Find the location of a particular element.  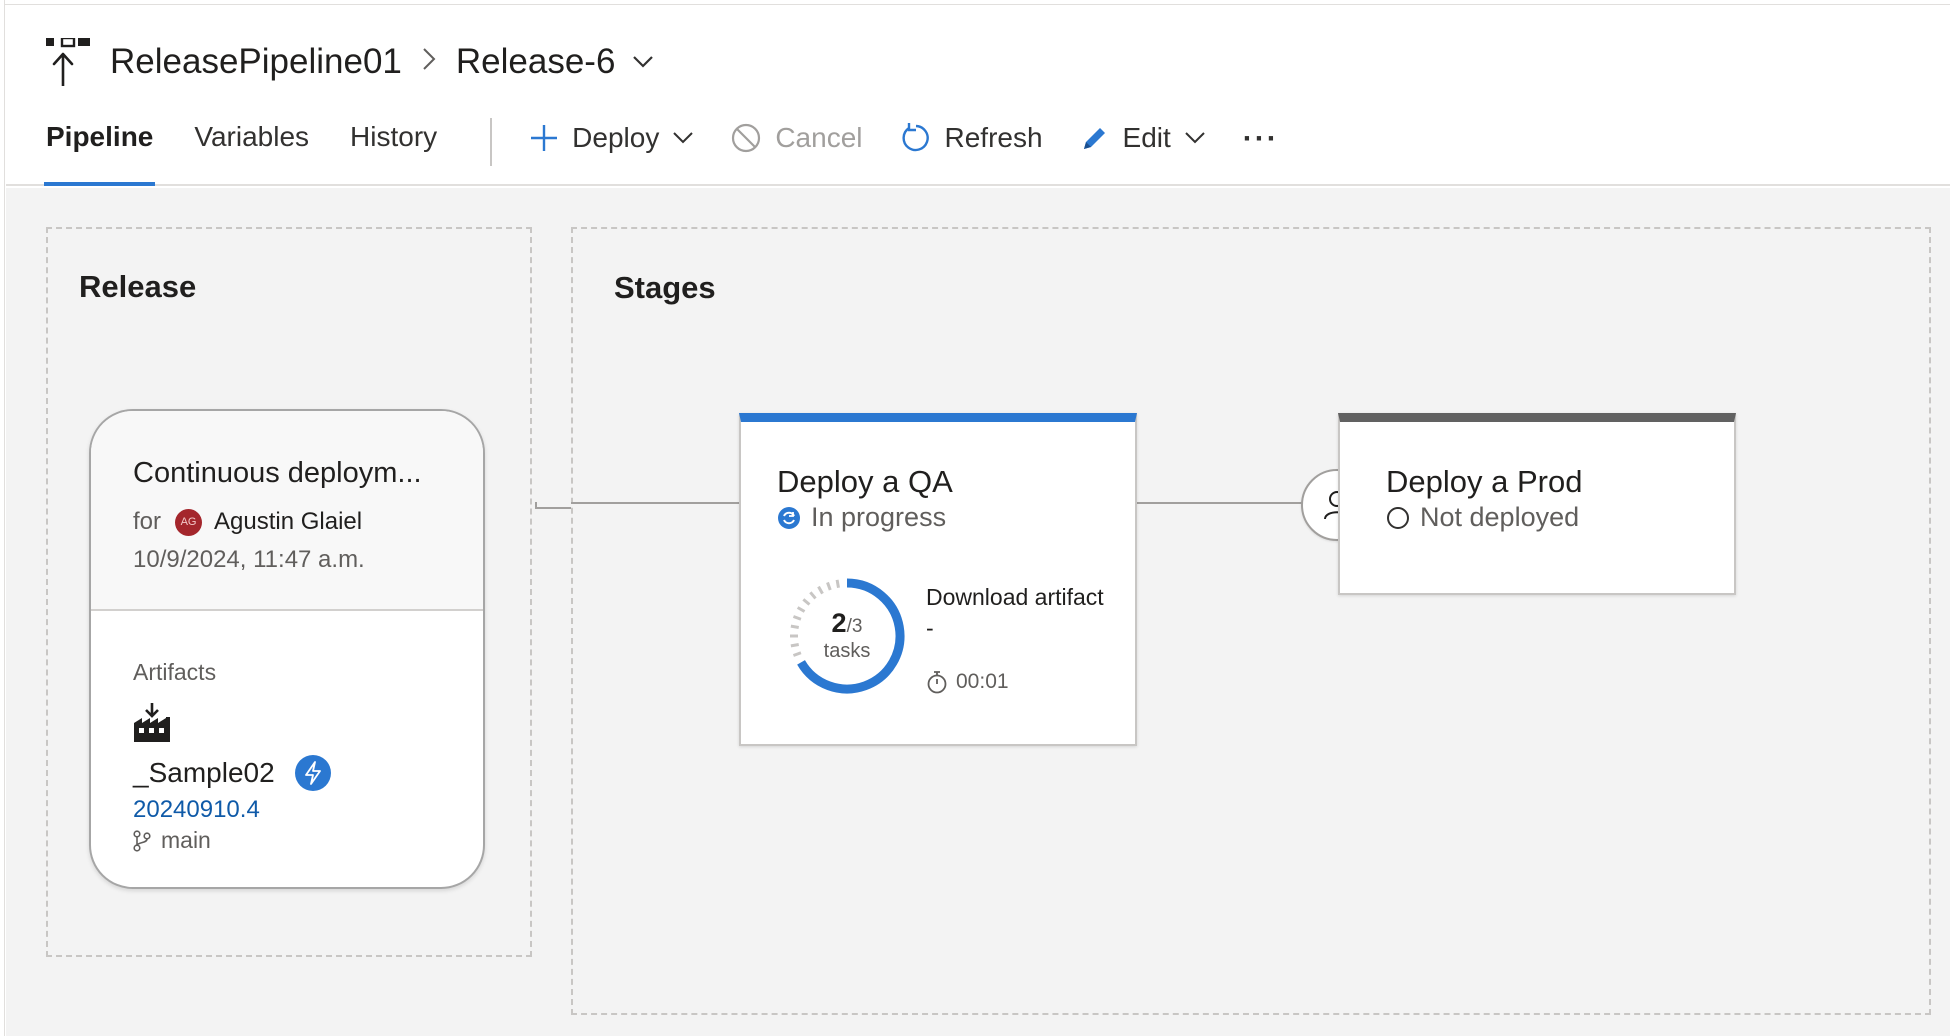

cancel-label: Cancel is located at coordinates (819, 137).